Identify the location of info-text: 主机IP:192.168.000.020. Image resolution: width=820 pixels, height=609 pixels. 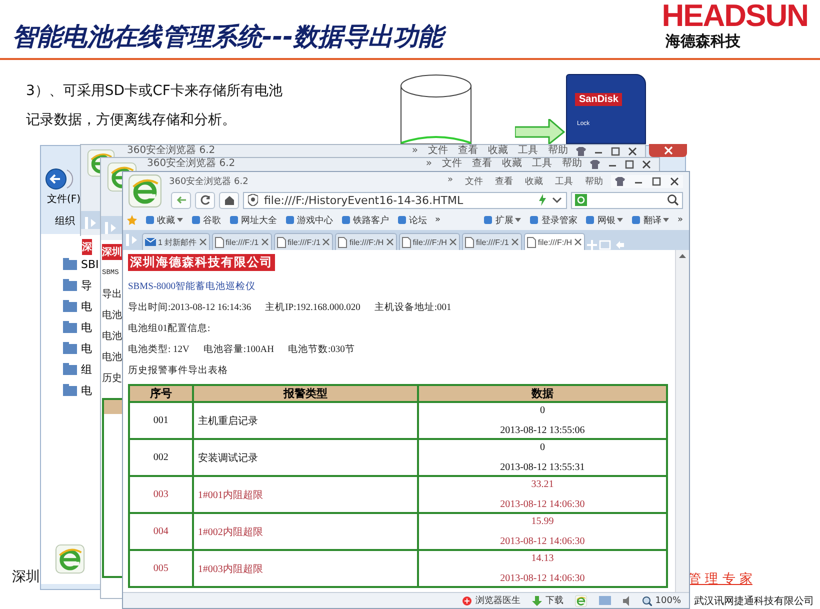
(312, 307).